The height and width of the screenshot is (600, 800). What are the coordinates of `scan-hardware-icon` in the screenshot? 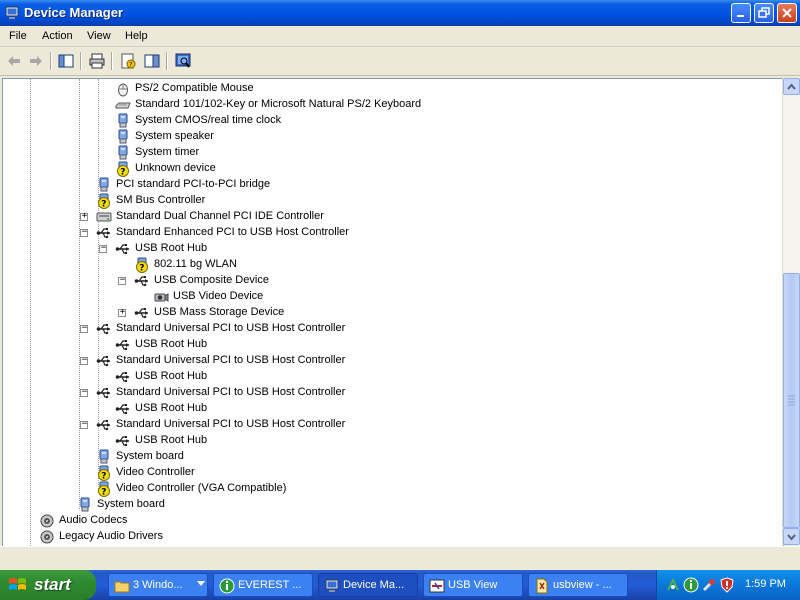 It's located at (183, 61).